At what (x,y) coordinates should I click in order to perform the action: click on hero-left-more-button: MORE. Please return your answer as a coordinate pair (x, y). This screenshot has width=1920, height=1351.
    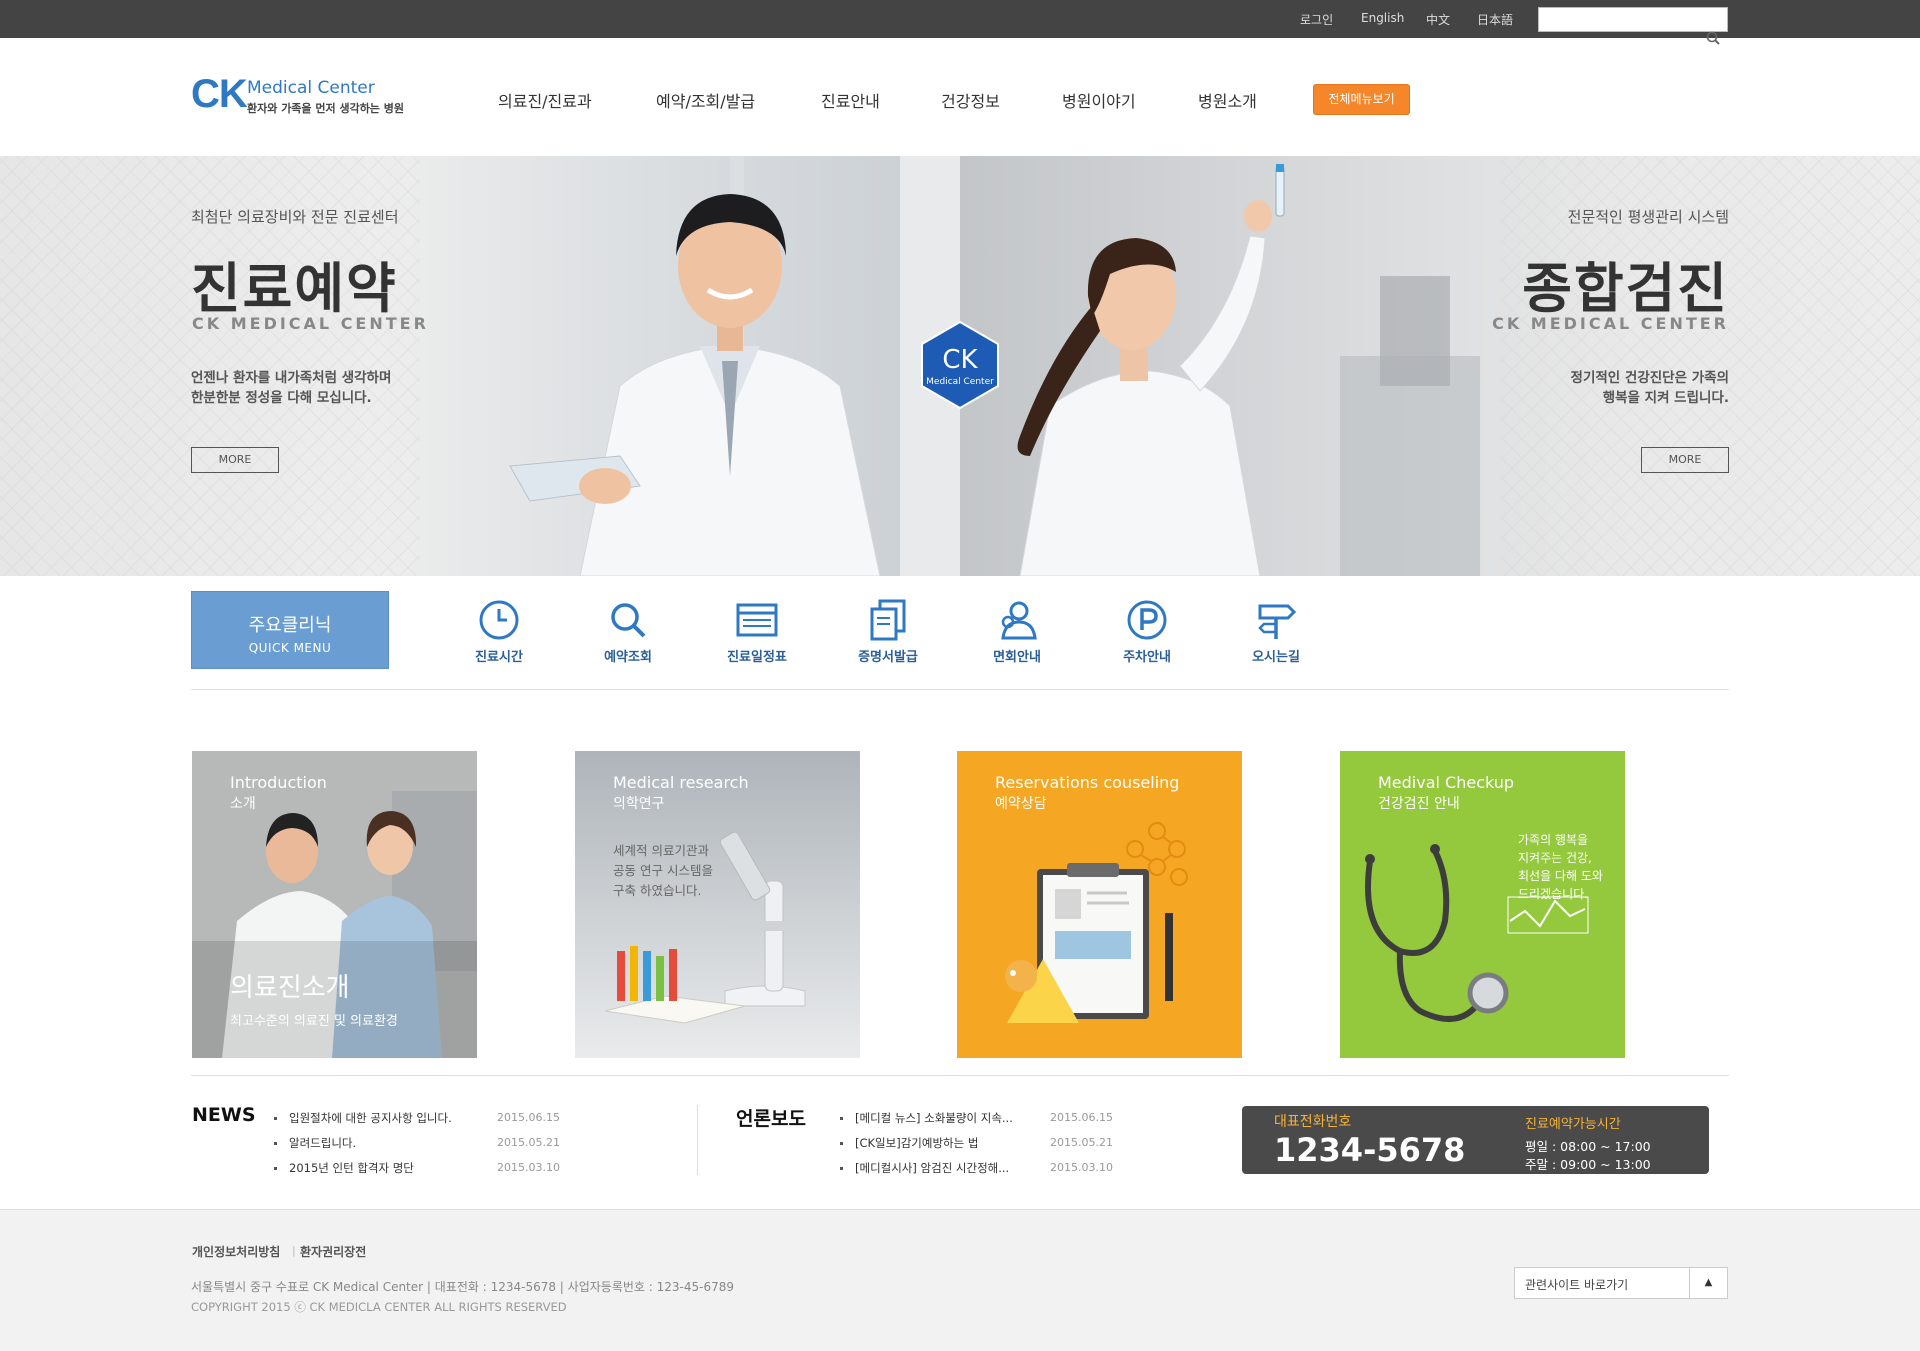
    Looking at the image, I should click on (235, 460).